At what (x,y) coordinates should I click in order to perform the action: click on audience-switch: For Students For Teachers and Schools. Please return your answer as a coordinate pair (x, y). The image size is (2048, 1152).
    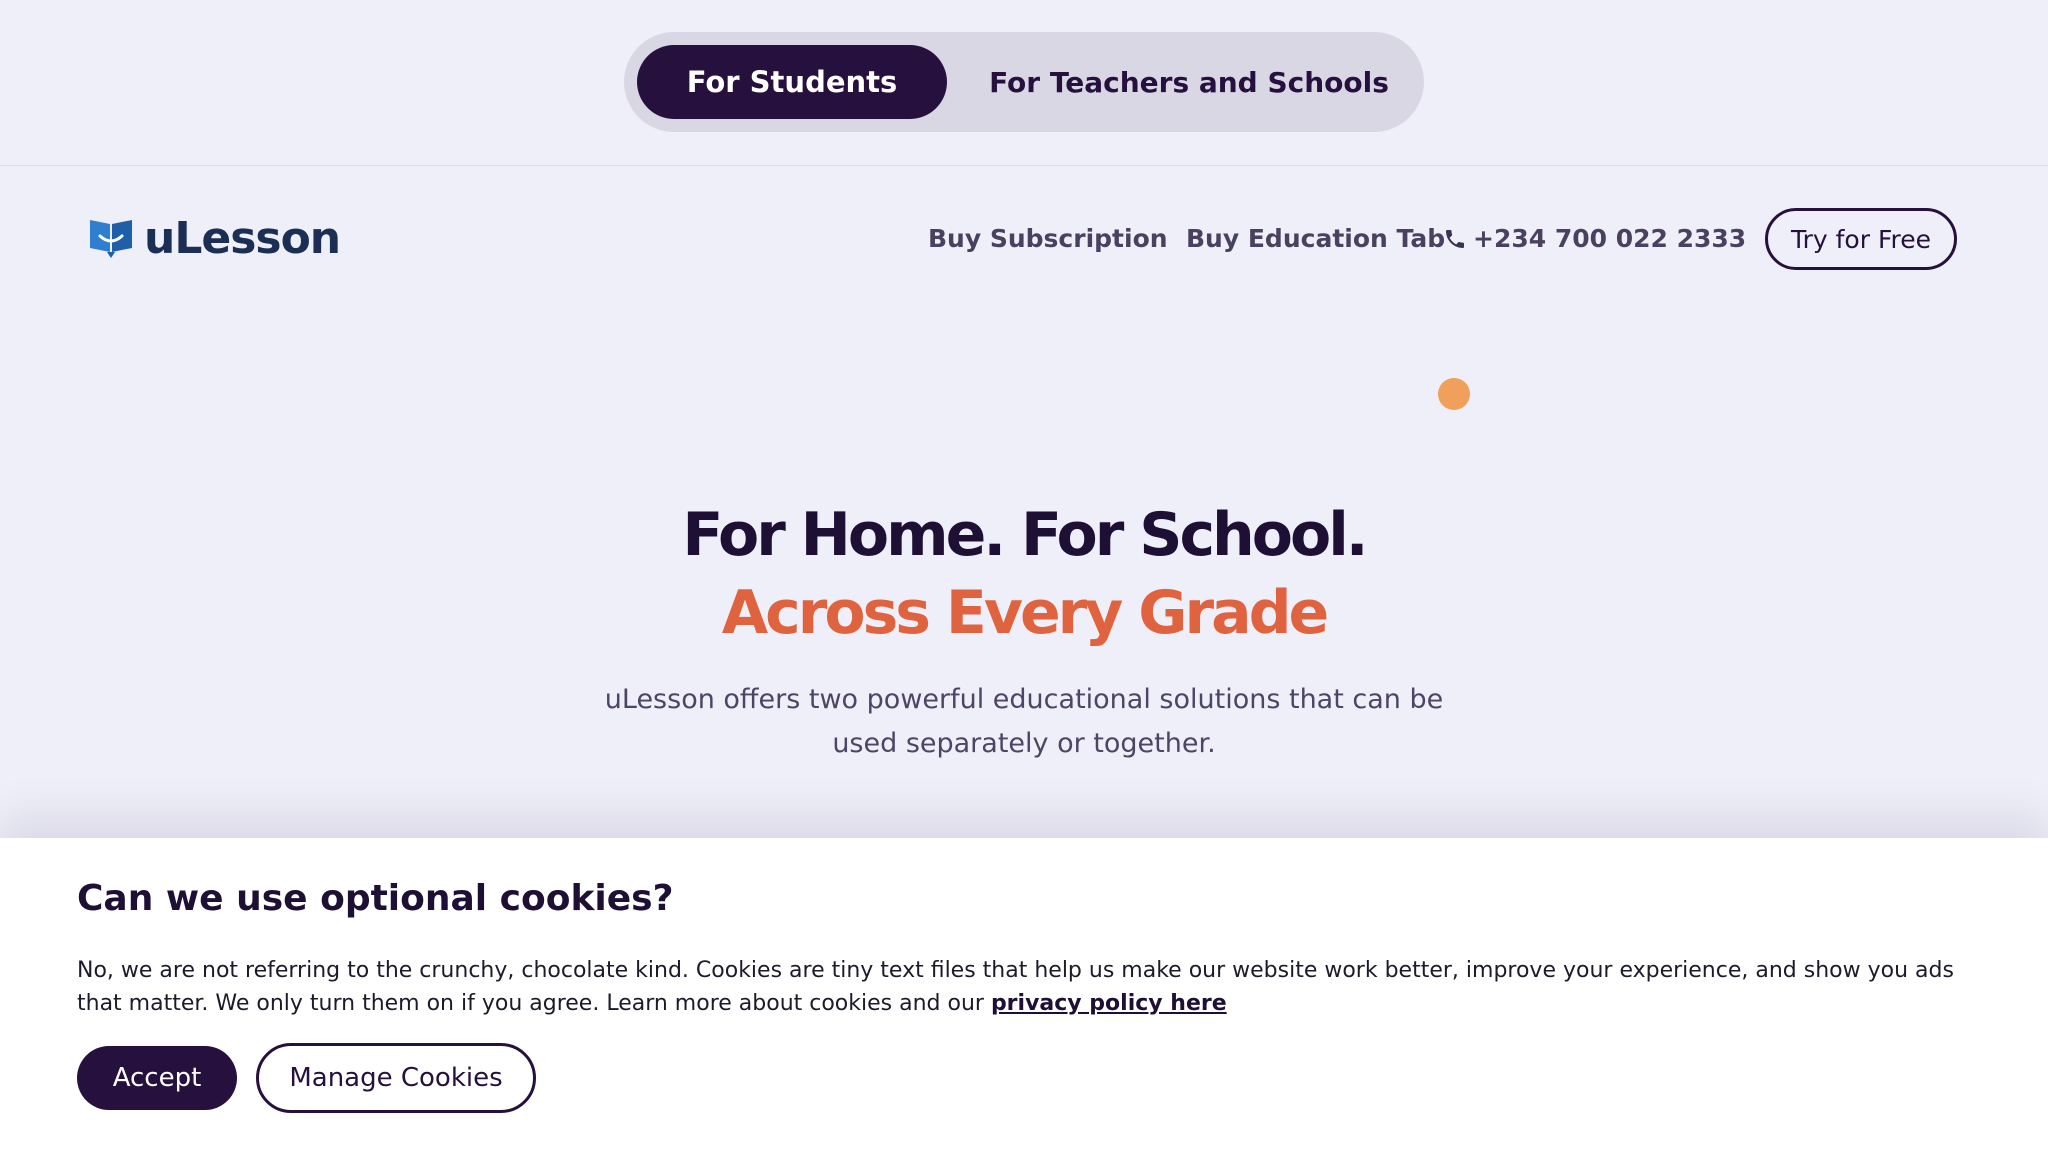
    Looking at the image, I should click on (1024, 82).